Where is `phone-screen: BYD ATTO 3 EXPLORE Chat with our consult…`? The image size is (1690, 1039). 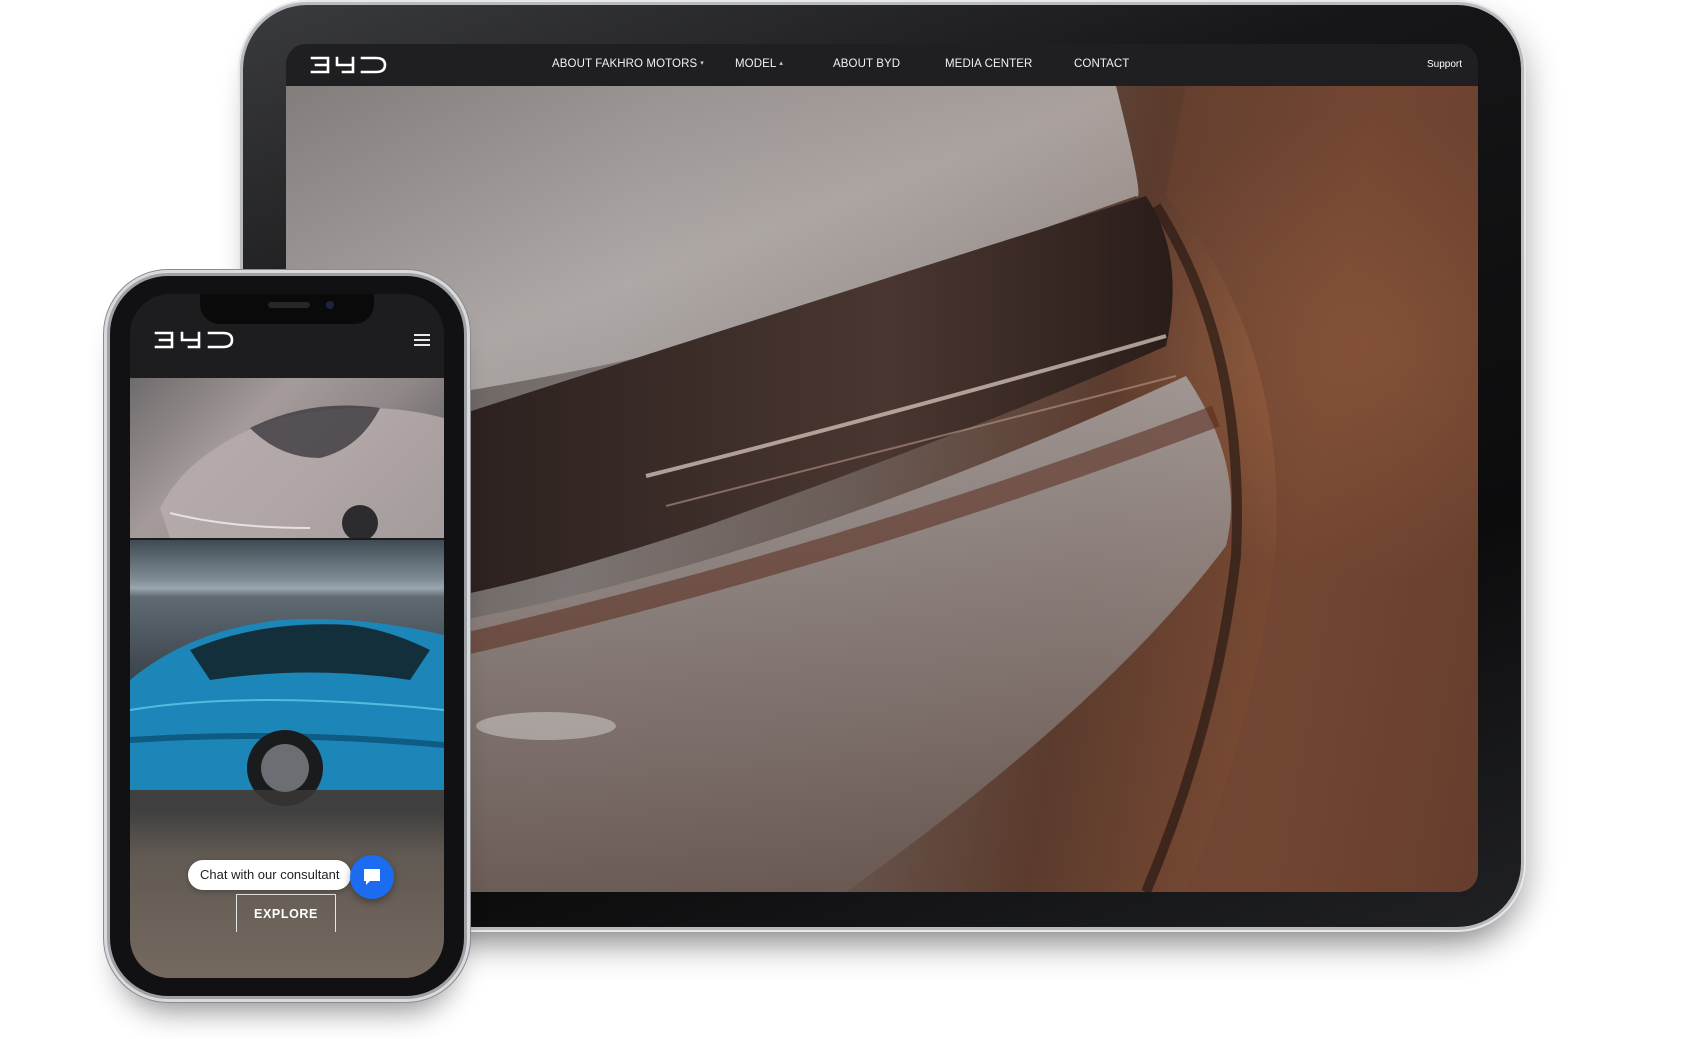 phone-screen: BYD ATTO 3 EXPLORE Chat with our consult… is located at coordinates (287, 636).